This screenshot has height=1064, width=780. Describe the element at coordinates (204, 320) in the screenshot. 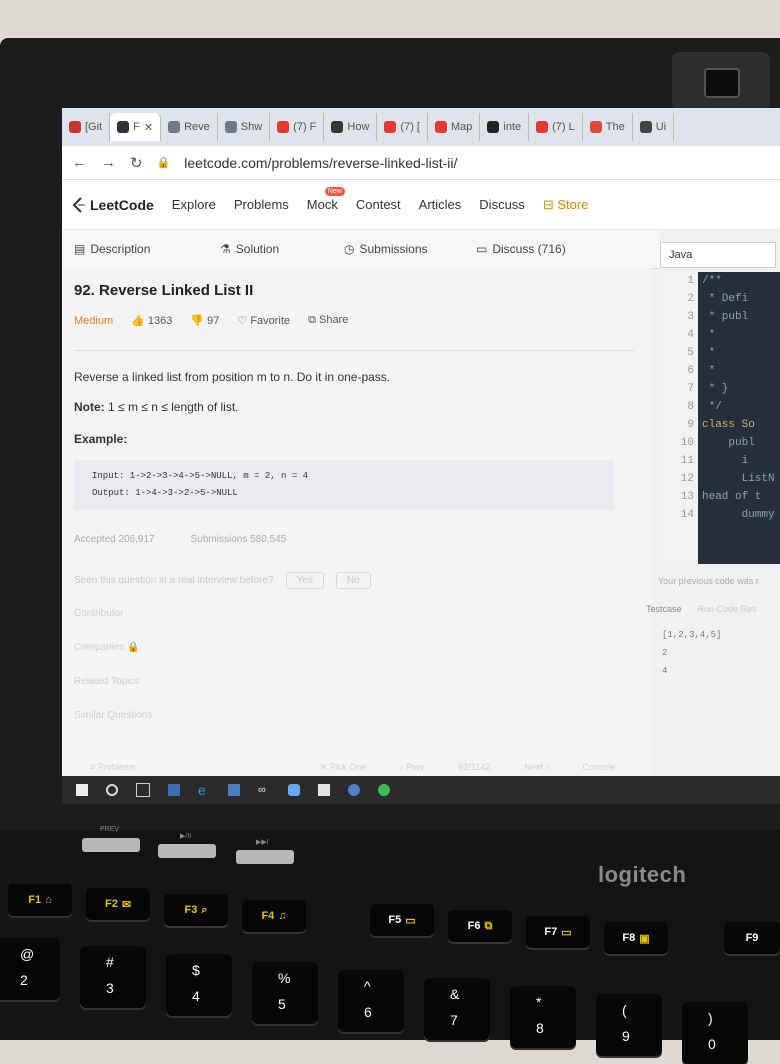

I see `dislike-button: 👎 97` at that location.